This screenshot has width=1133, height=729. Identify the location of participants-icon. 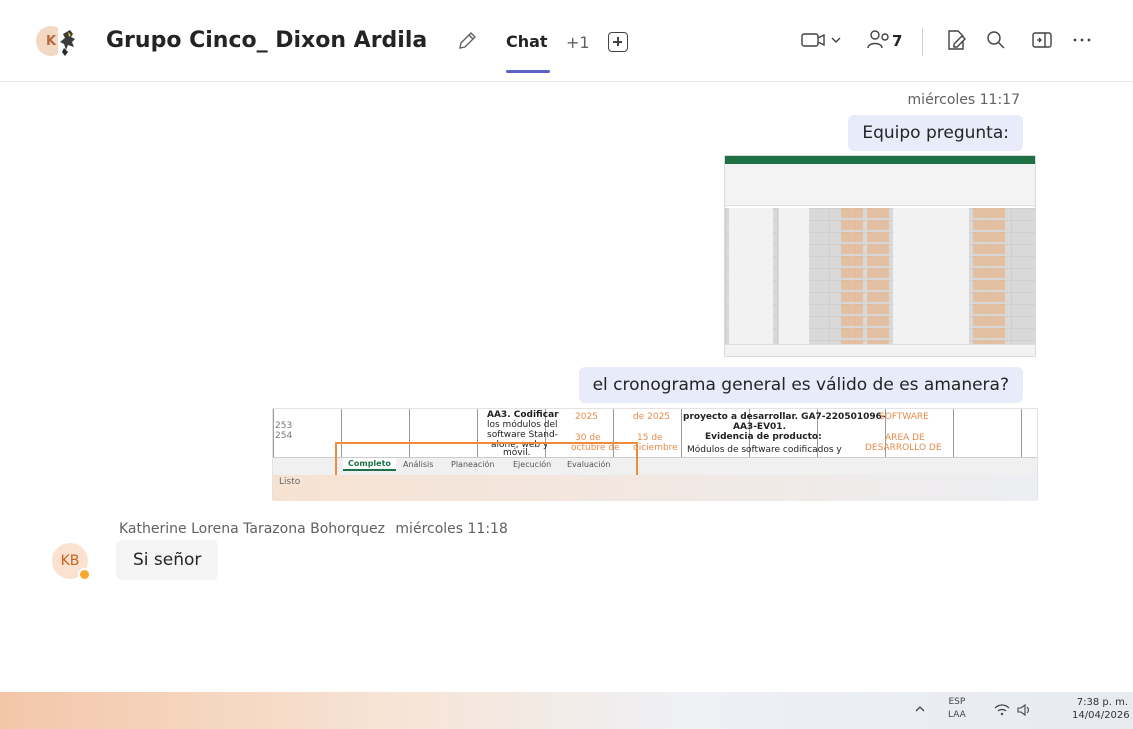
(879, 40).